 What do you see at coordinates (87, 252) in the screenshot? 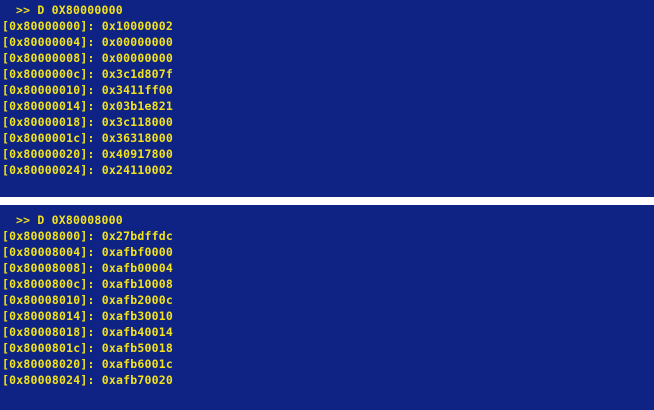
I see `memory-line: [0x80008004]: 0xafbf0000` at bounding box center [87, 252].